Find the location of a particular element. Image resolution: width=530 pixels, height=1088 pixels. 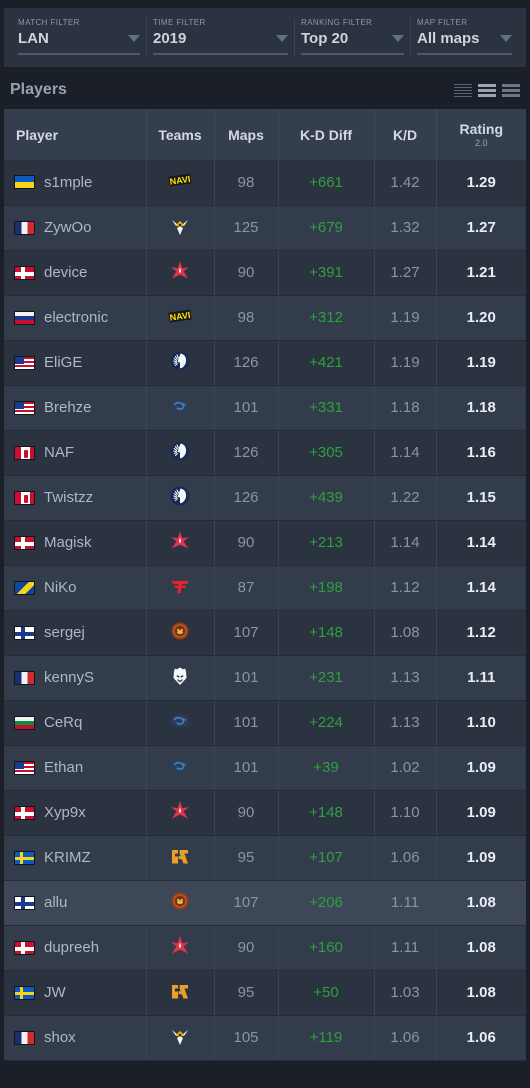

list-normal-icon is located at coordinates (487, 90).